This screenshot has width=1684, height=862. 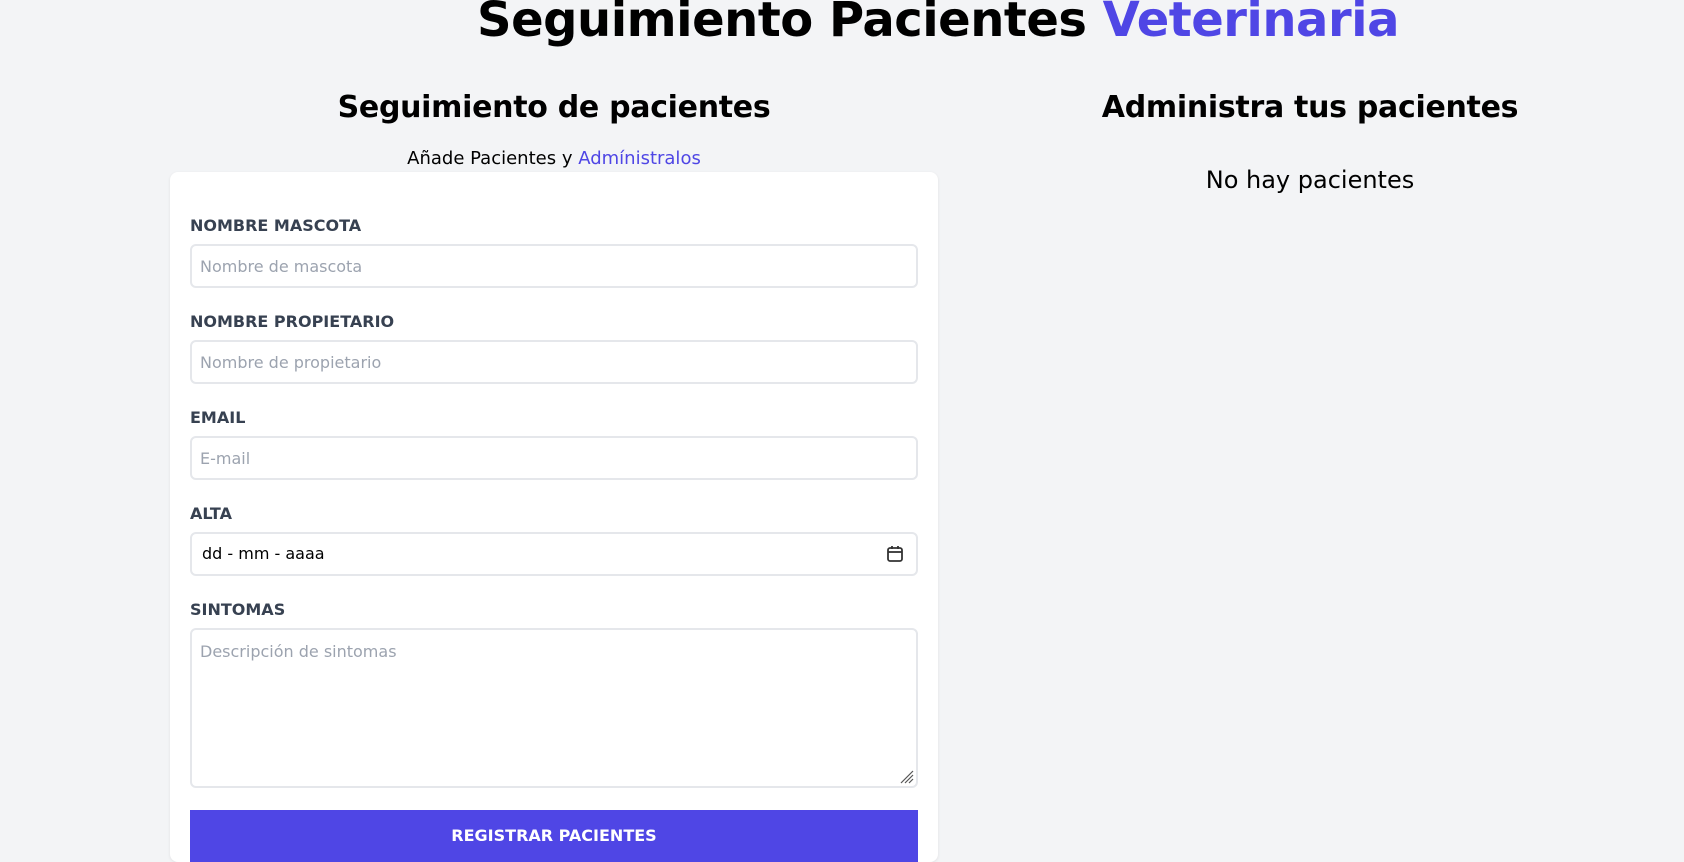 What do you see at coordinates (554, 458) in the screenshot?
I see `email-input` at bounding box center [554, 458].